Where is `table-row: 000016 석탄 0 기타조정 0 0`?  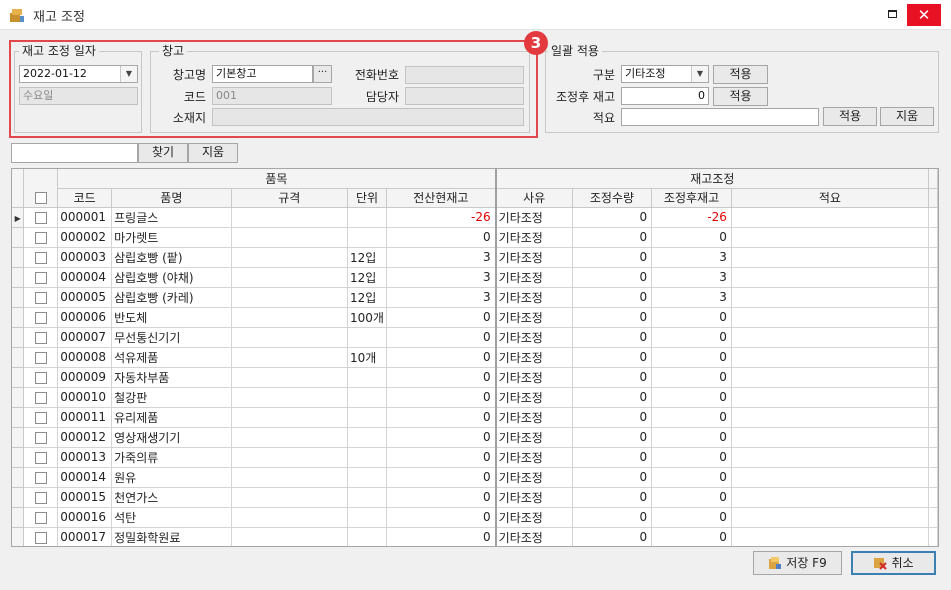
table-row: 000016 석탄 0 기타조정 0 0 is located at coordinates (475, 517).